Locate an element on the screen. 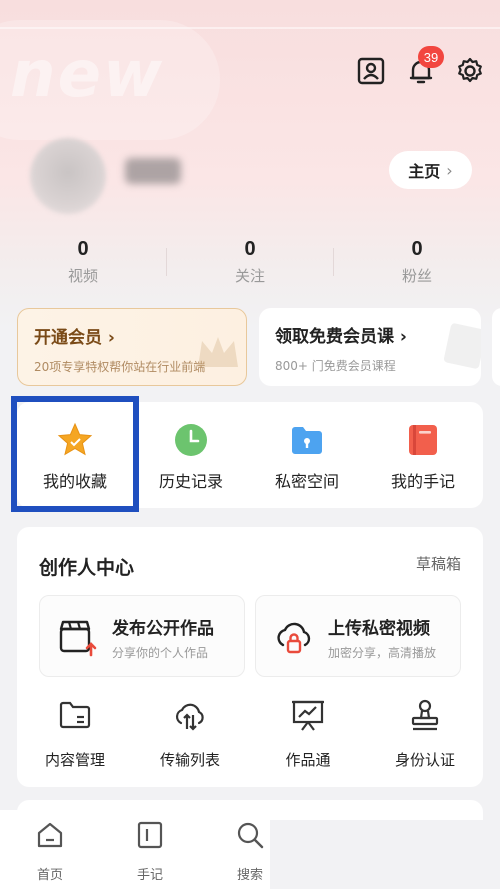 The height and width of the screenshot is (889, 500). star-icon is located at coordinates (75, 439).